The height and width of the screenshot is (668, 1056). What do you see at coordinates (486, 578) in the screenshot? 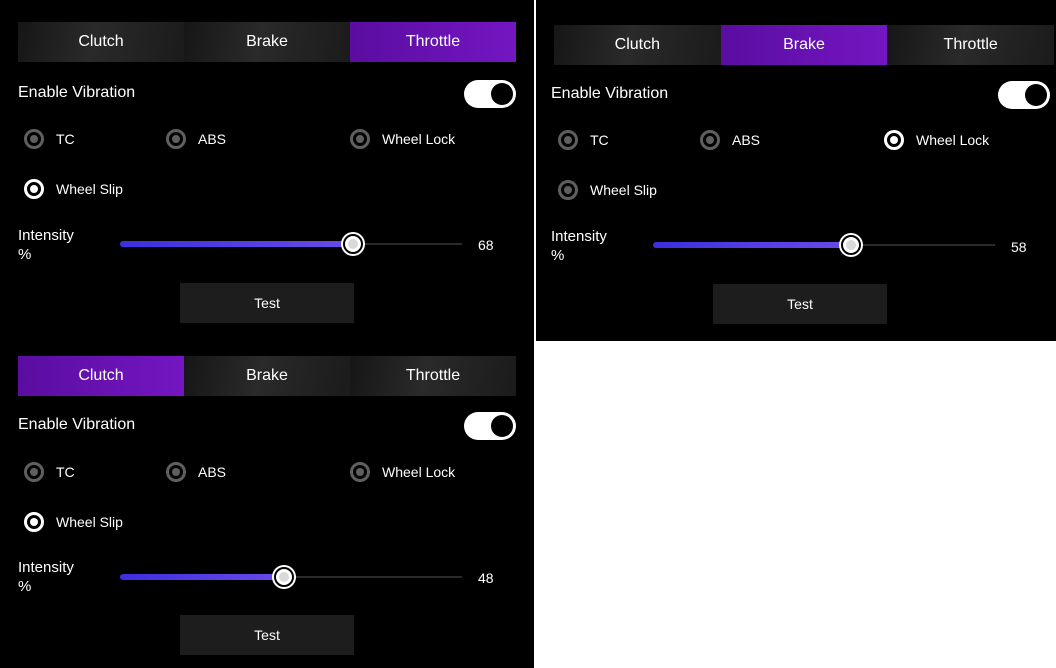
I see `intensity-value: 48` at bounding box center [486, 578].